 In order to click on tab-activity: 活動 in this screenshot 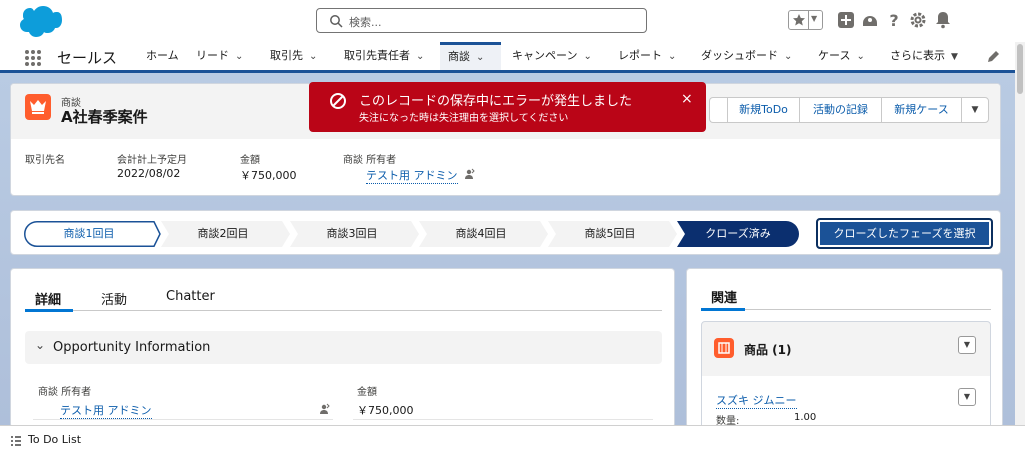, I will do `click(114, 298)`.